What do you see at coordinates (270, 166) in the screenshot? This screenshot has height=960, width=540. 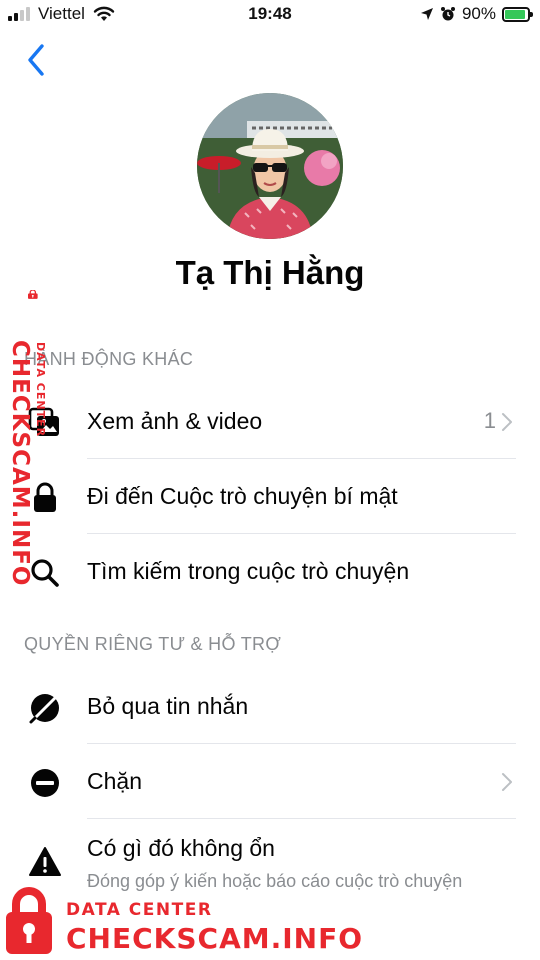 I see `profile-photo` at bounding box center [270, 166].